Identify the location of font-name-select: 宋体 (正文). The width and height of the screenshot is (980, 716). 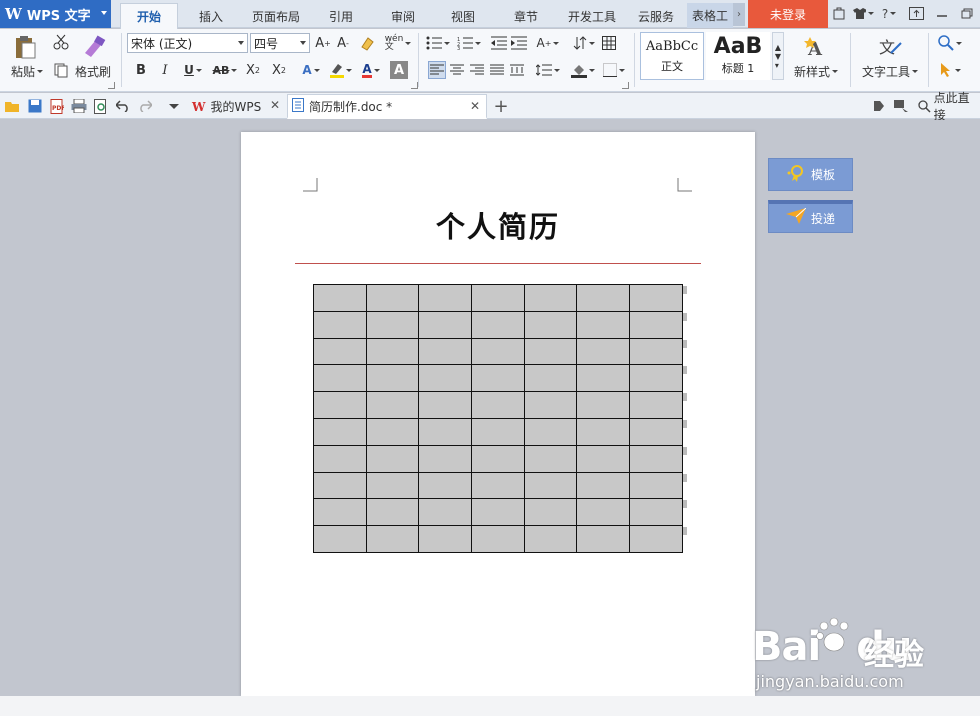
(187, 43).